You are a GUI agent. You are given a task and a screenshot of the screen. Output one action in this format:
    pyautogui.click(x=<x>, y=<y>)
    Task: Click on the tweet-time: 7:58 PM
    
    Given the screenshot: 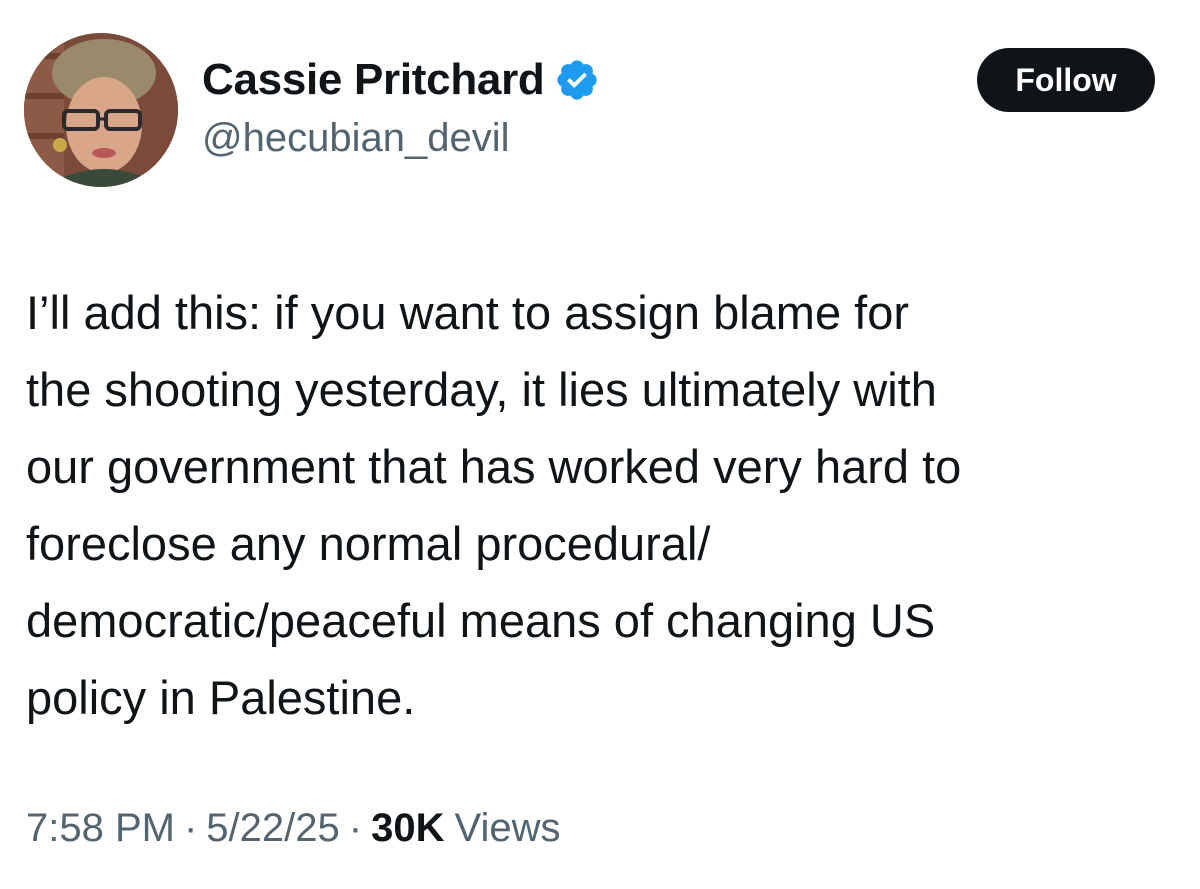 What is the action you would take?
    pyautogui.click(x=100, y=828)
    